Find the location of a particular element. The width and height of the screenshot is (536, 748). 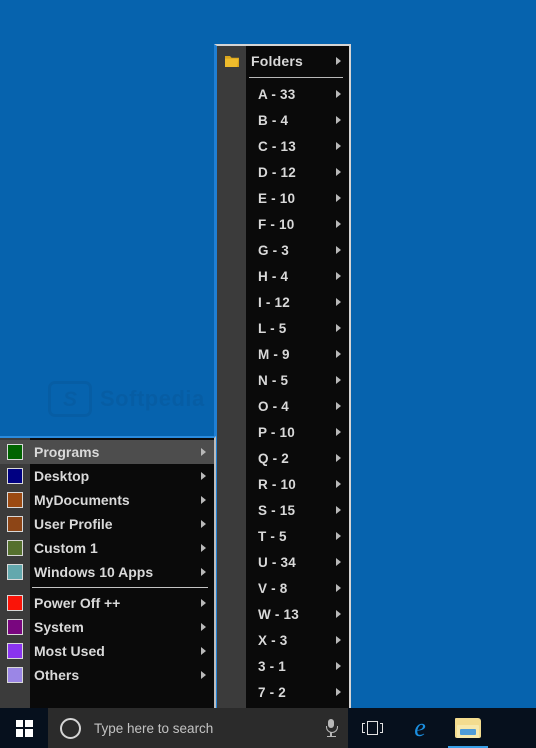

task-view-icon is located at coordinates (372, 728).